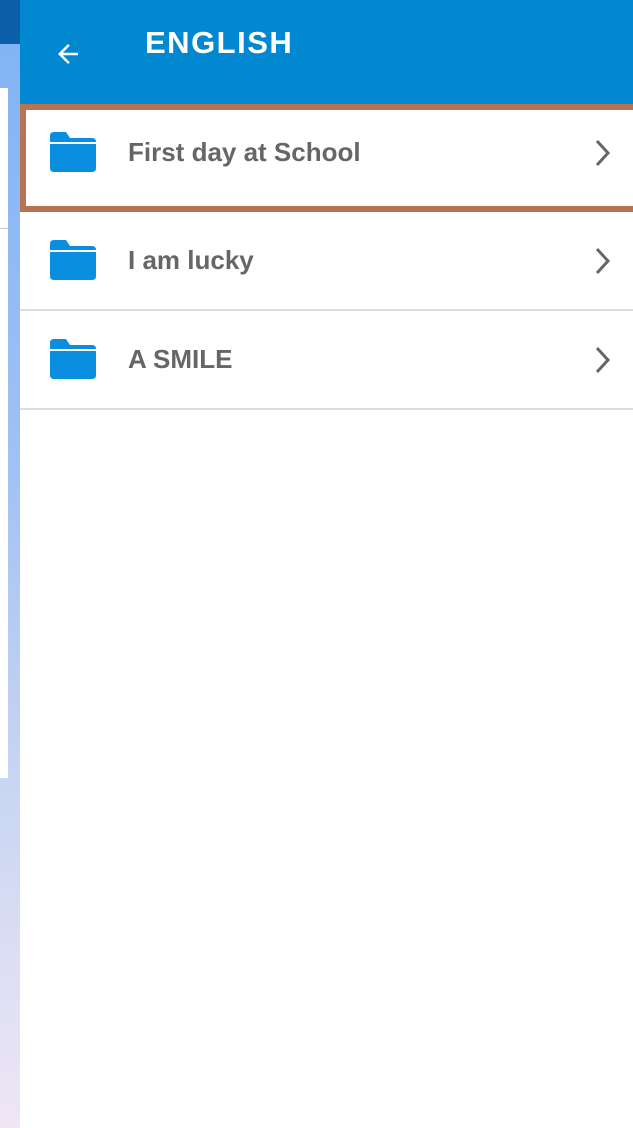 The height and width of the screenshot is (1128, 633). What do you see at coordinates (326, 261) in the screenshot?
I see `list-item: I am lucky` at bounding box center [326, 261].